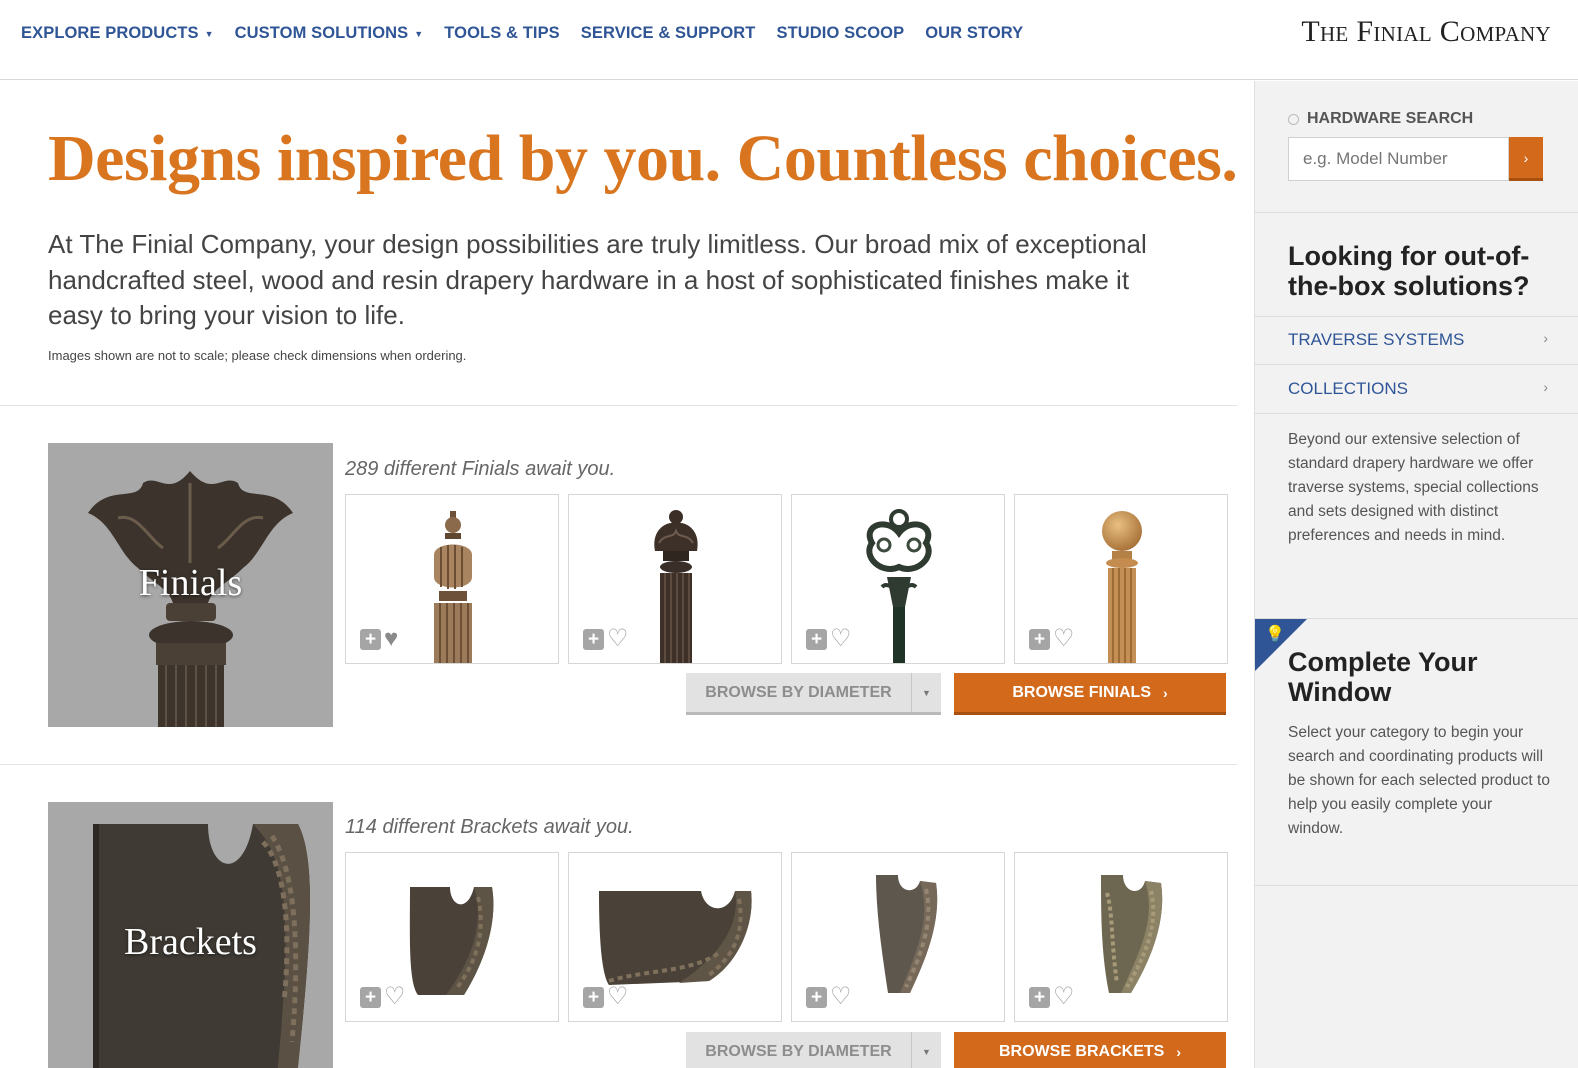 The height and width of the screenshot is (1068, 1578). I want to click on nav-label: TOOLS & TIPS, so click(502, 33).